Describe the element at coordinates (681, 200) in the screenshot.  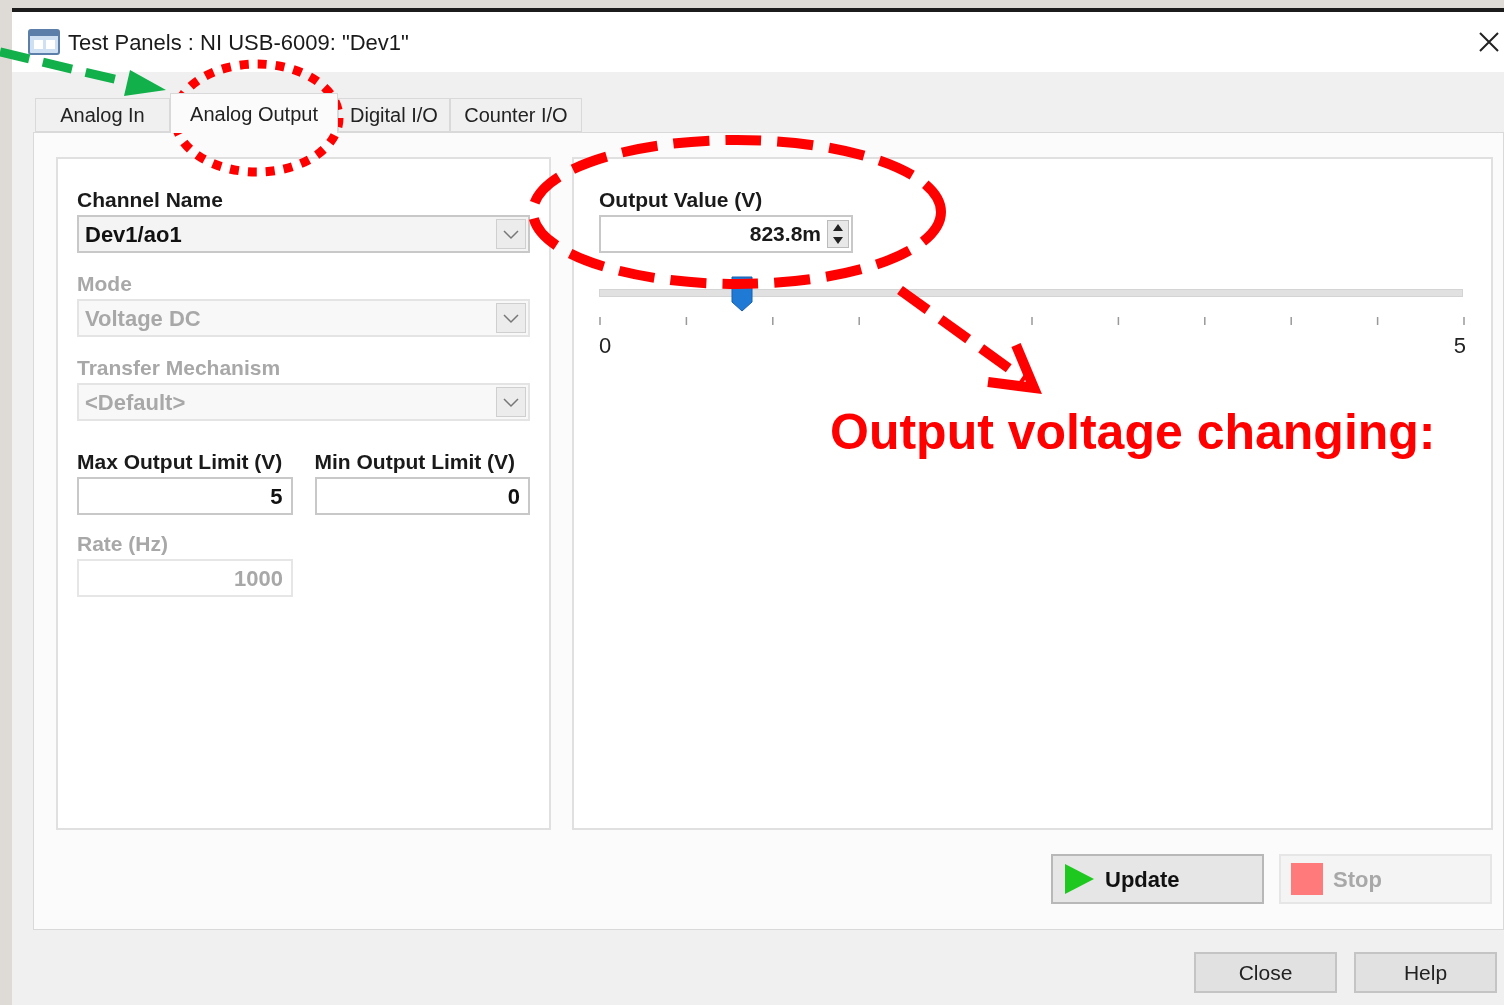
I see `field-label: Output Value (V)` at that location.